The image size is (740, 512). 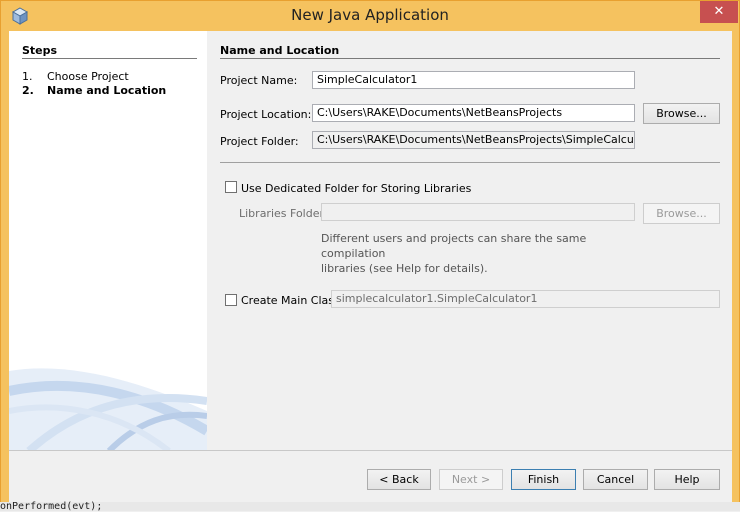 What do you see at coordinates (471, 479) in the screenshot?
I see `next-button: Next >` at bounding box center [471, 479].